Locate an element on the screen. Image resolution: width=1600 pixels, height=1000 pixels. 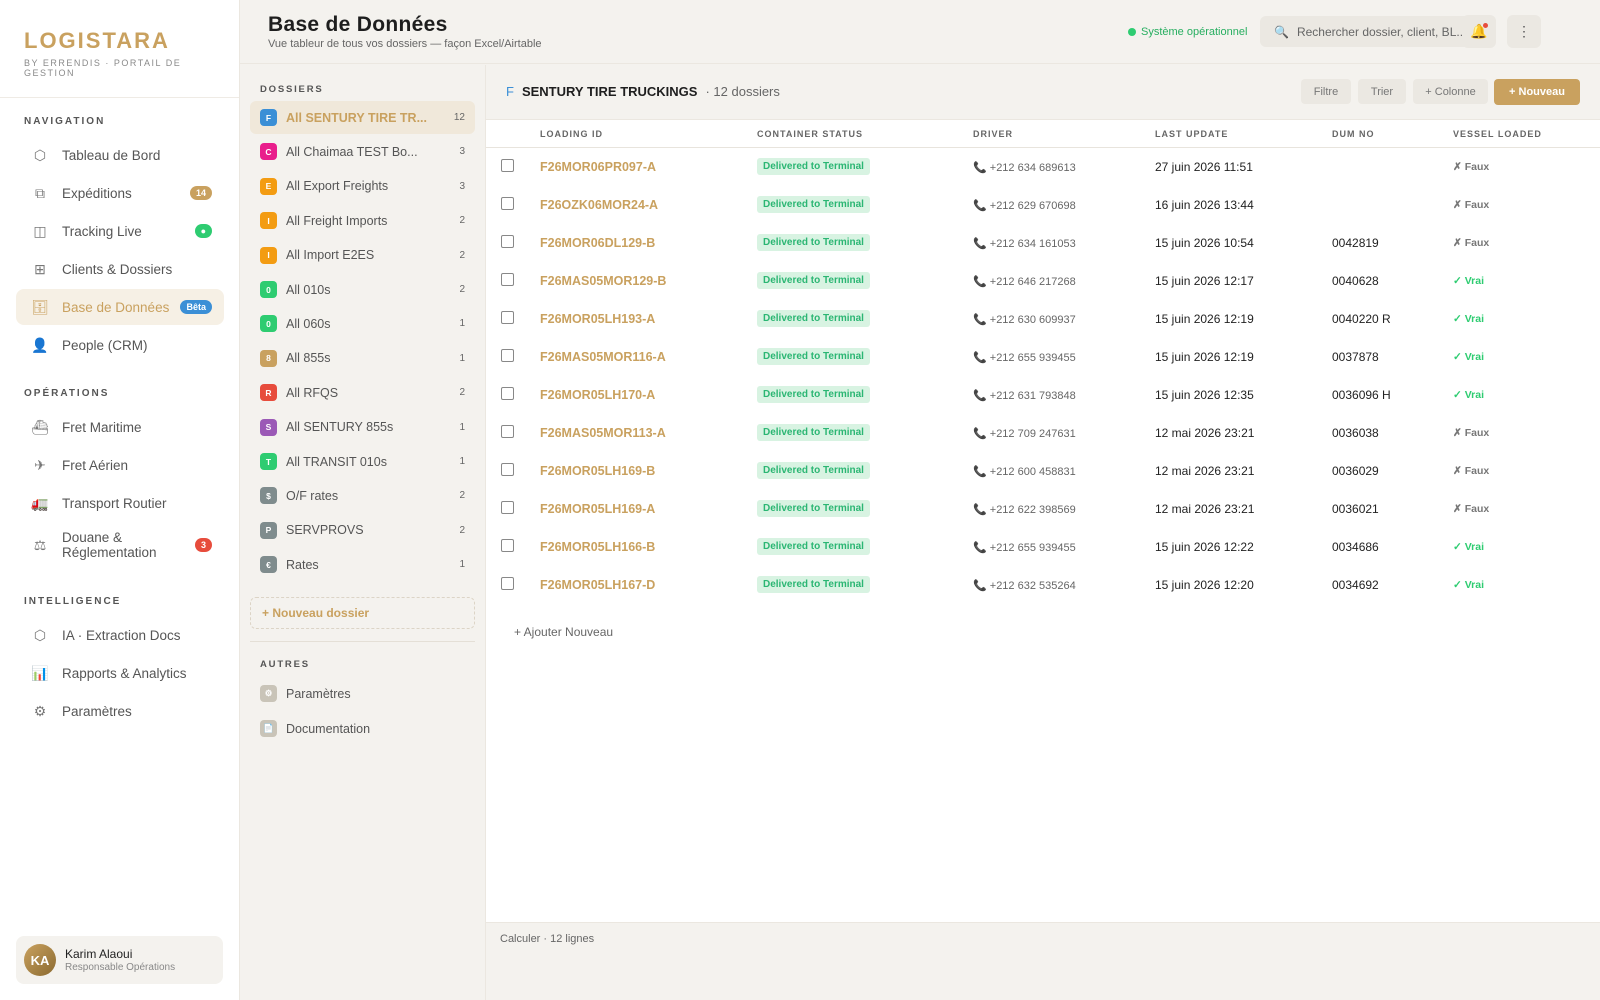
dum-number: 0036038 is located at coordinates (1355, 433).